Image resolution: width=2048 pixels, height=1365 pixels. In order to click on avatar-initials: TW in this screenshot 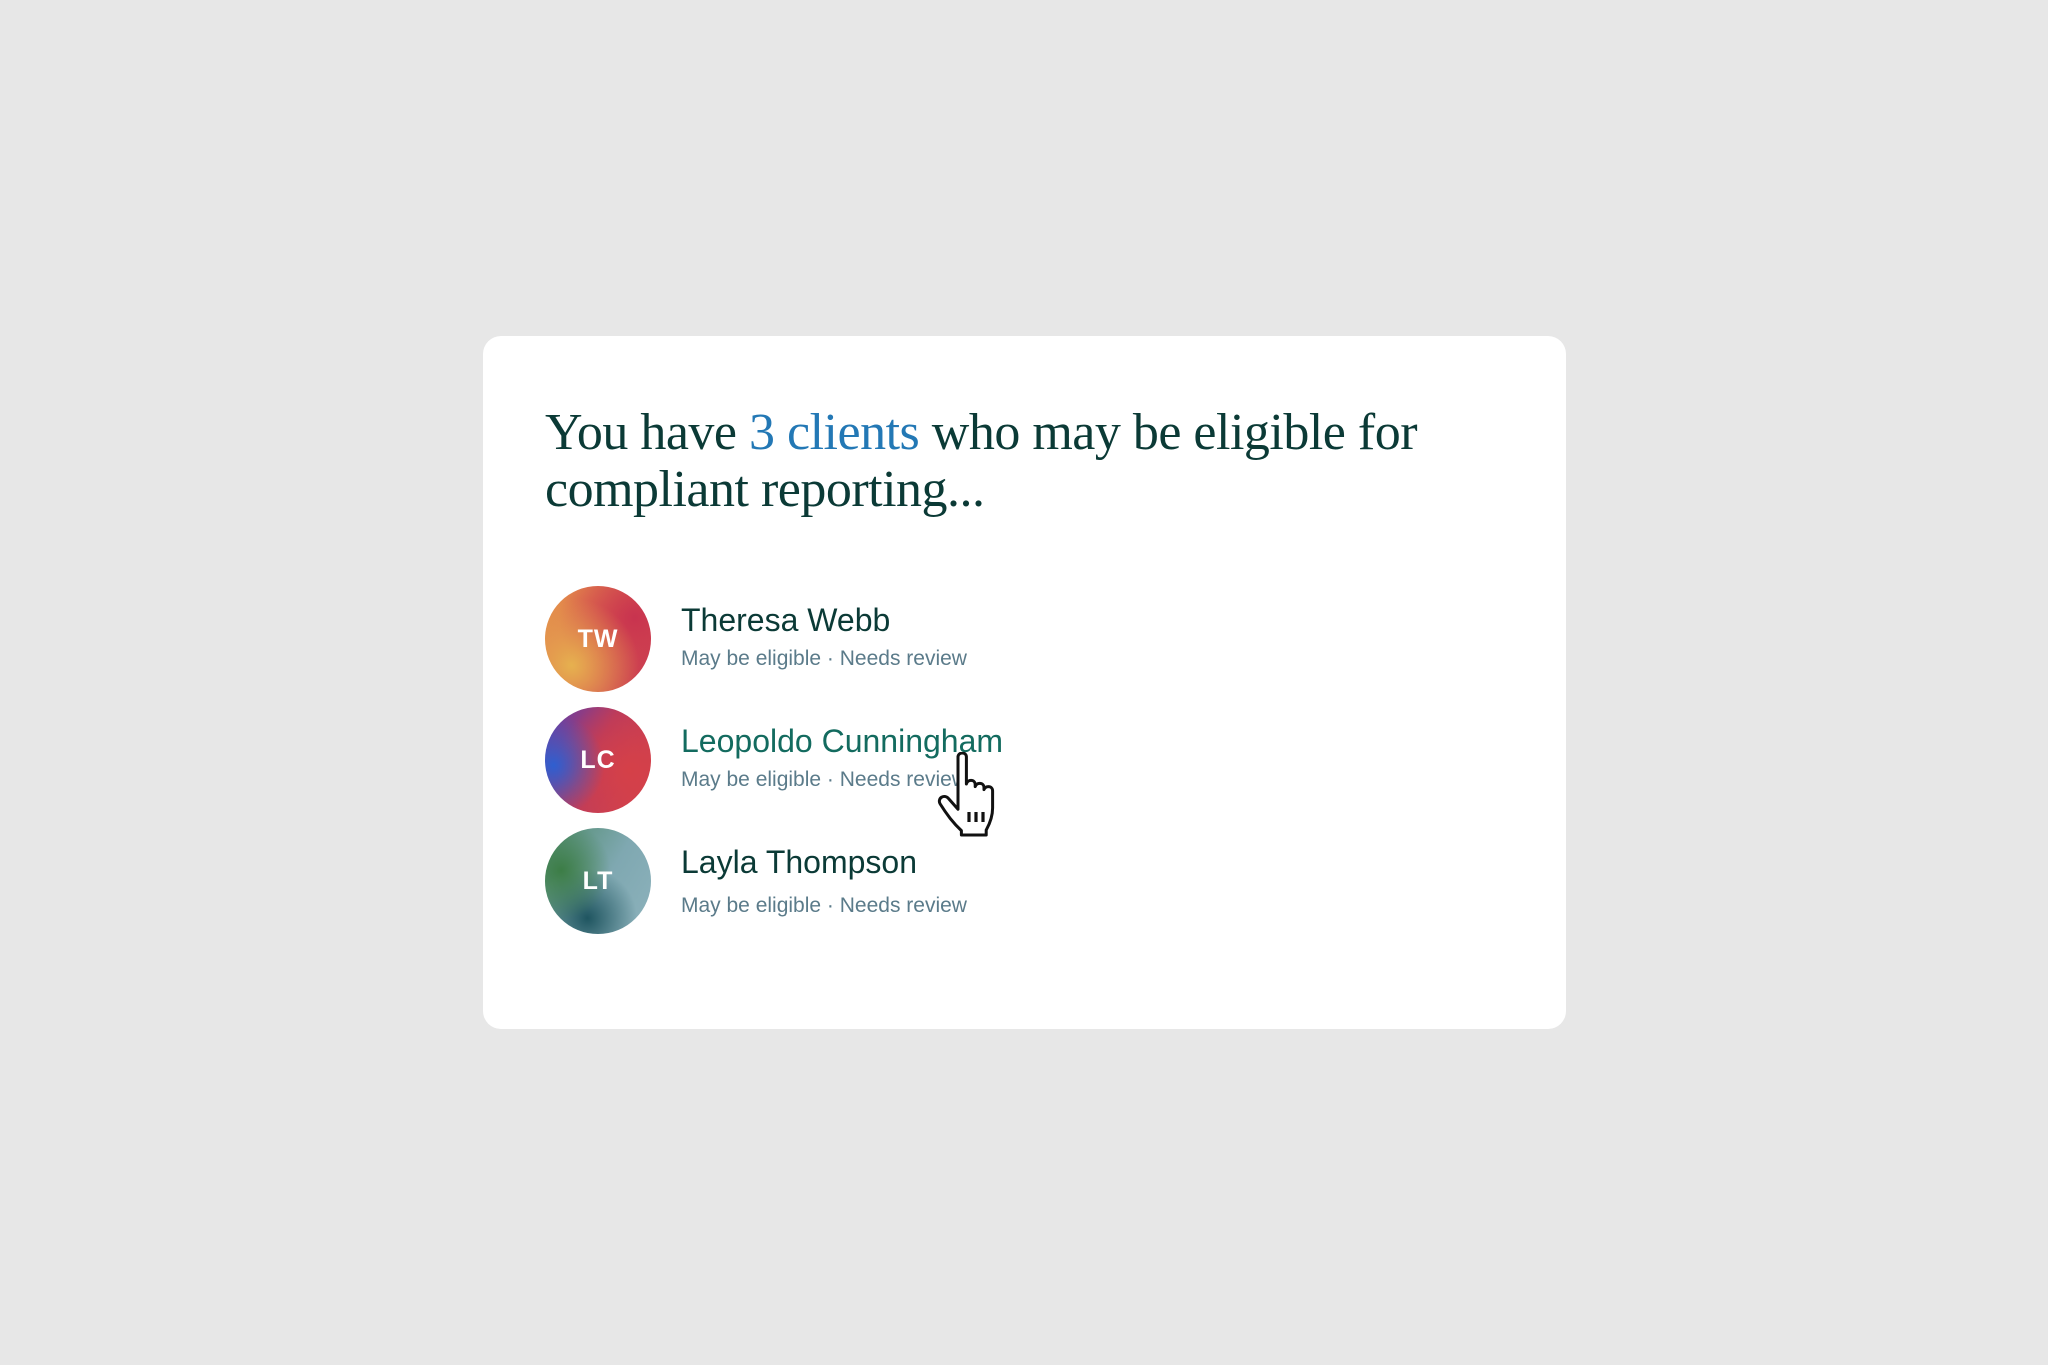, I will do `click(598, 638)`.